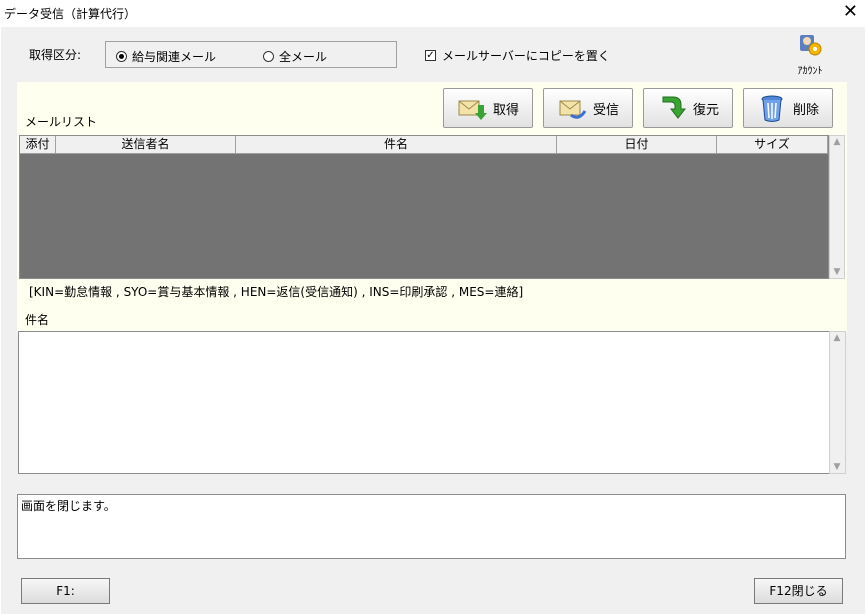 The width and height of the screenshot is (866, 615). What do you see at coordinates (303, 57) in the screenshot?
I see `radio-all-mail-label: 全メール` at bounding box center [303, 57].